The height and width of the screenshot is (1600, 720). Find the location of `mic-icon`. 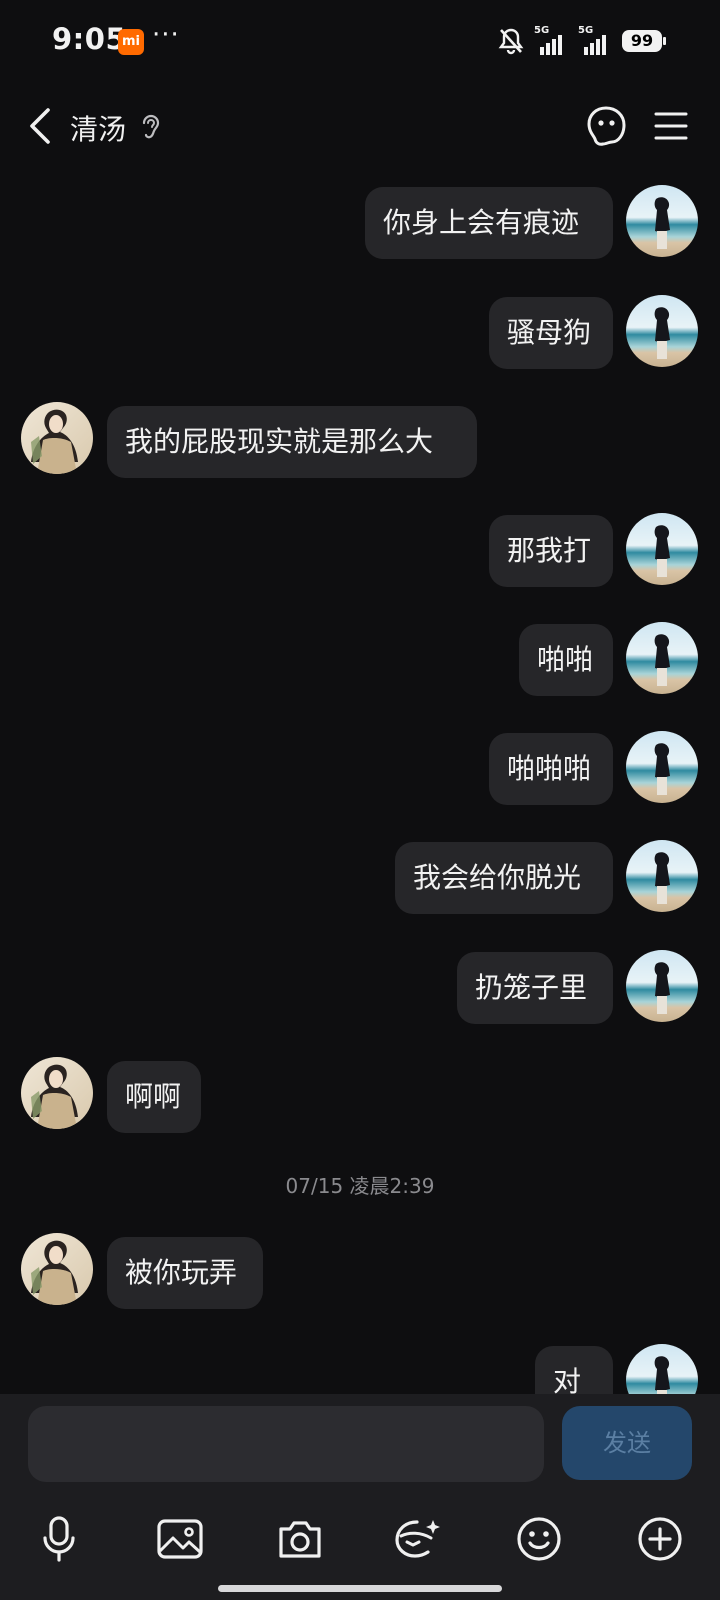

mic-icon is located at coordinates (59, 1539).